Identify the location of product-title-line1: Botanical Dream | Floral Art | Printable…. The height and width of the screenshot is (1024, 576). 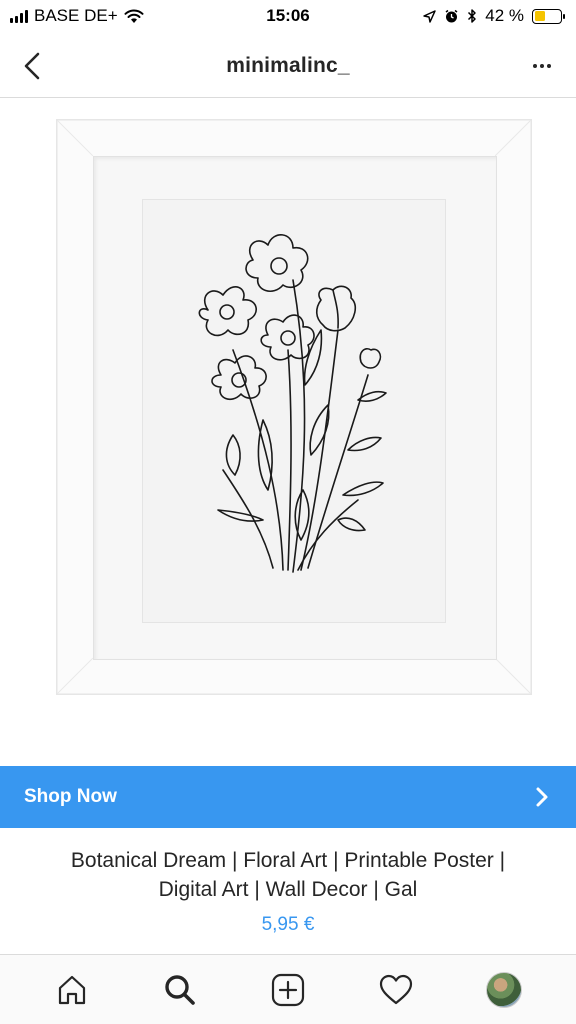
(288, 860).